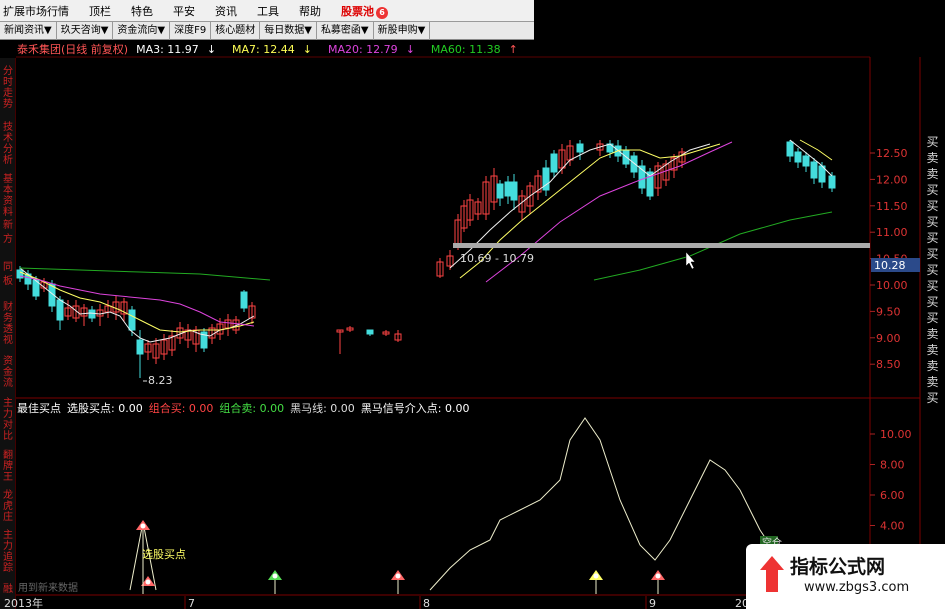 The height and width of the screenshot is (609, 945). What do you see at coordinates (892, 153) in the screenshot?
I see `price-tick-label: 12.50` at bounding box center [892, 153].